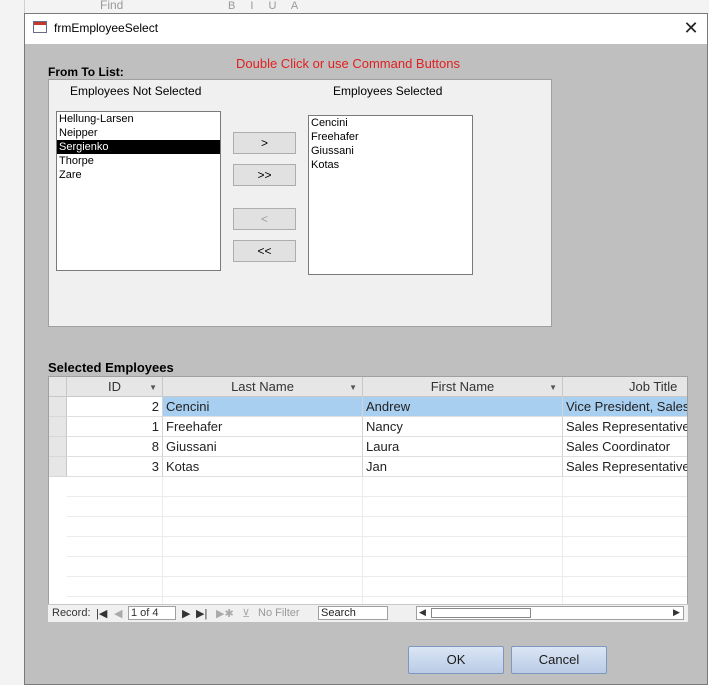 Image resolution: width=709 pixels, height=685 pixels. Describe the element at coordinates (12, 342) in the screenshot. I see `background-sidebar` at that location.